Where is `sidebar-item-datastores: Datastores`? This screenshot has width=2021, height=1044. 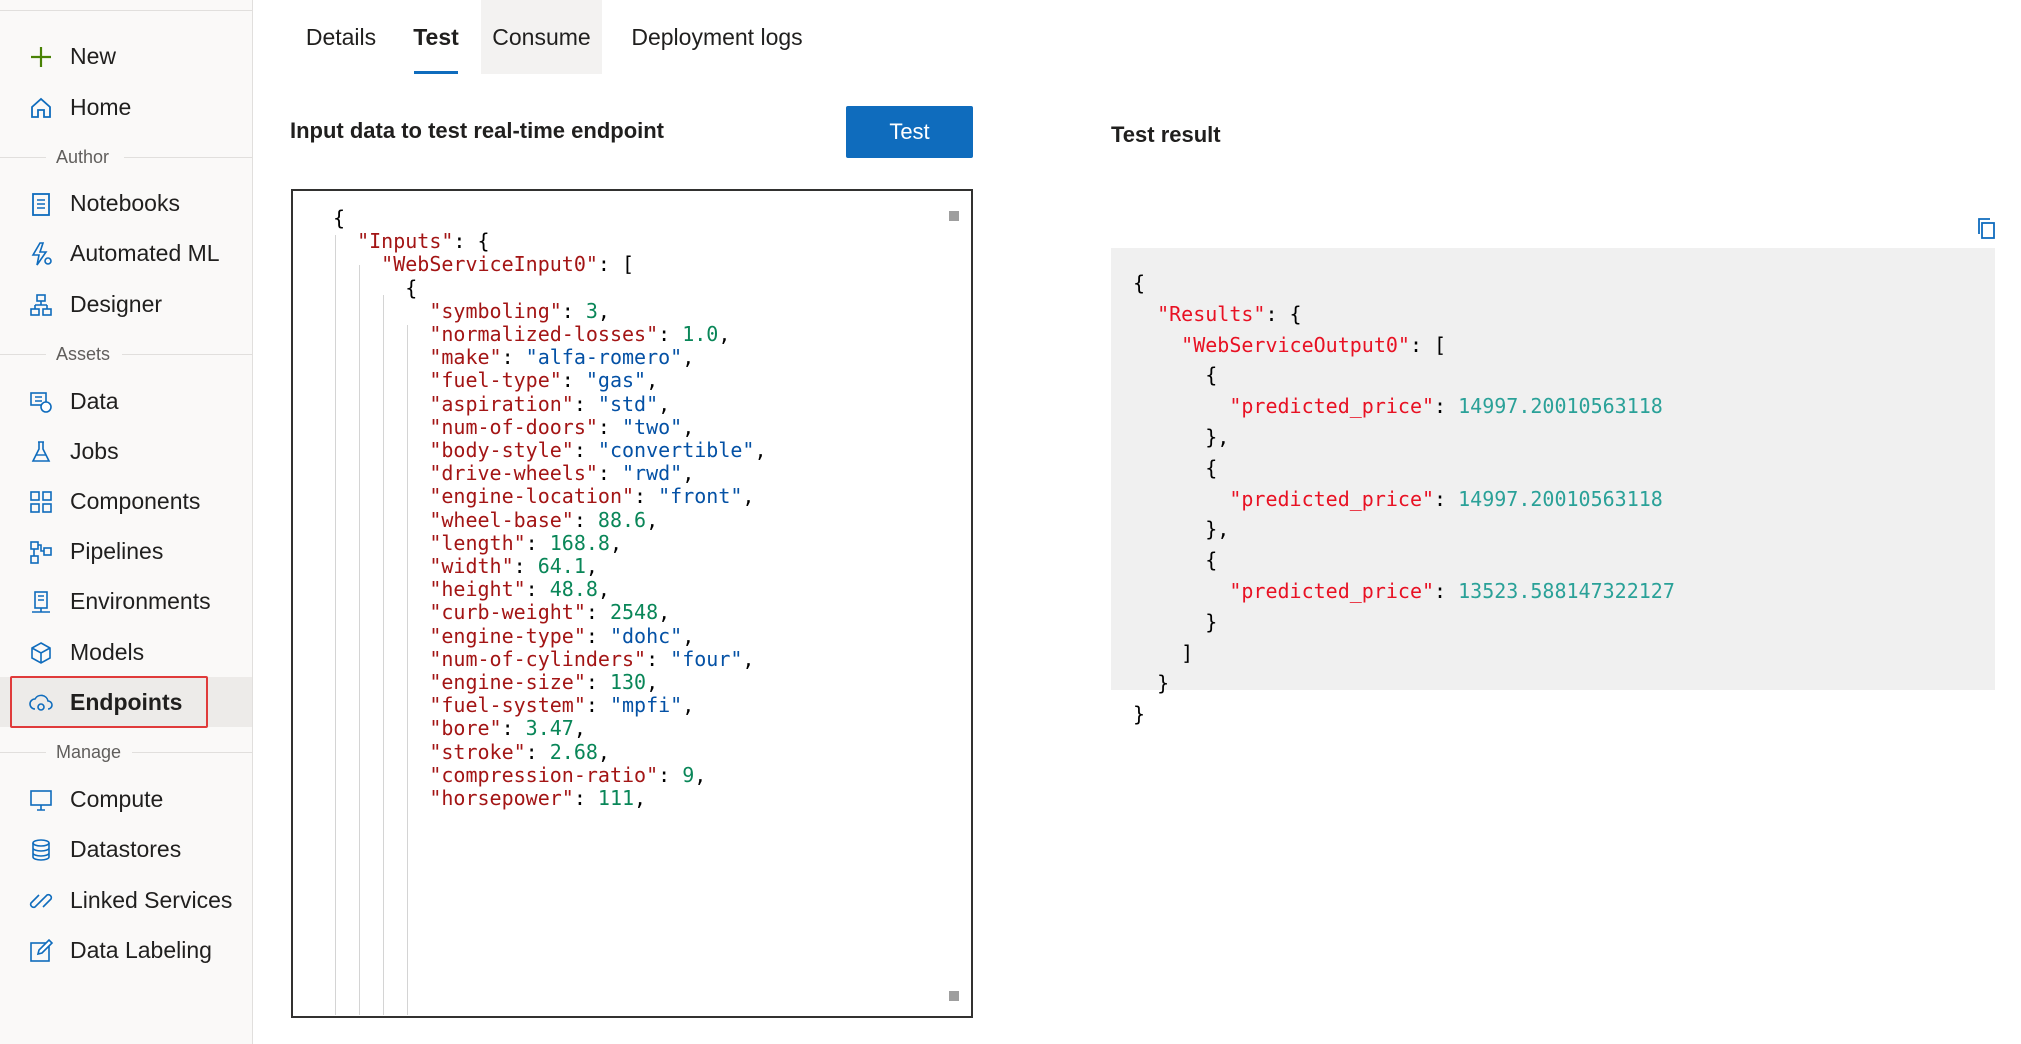
sidebar-item-datastores: Datastores is located at coordinates (126, 849).